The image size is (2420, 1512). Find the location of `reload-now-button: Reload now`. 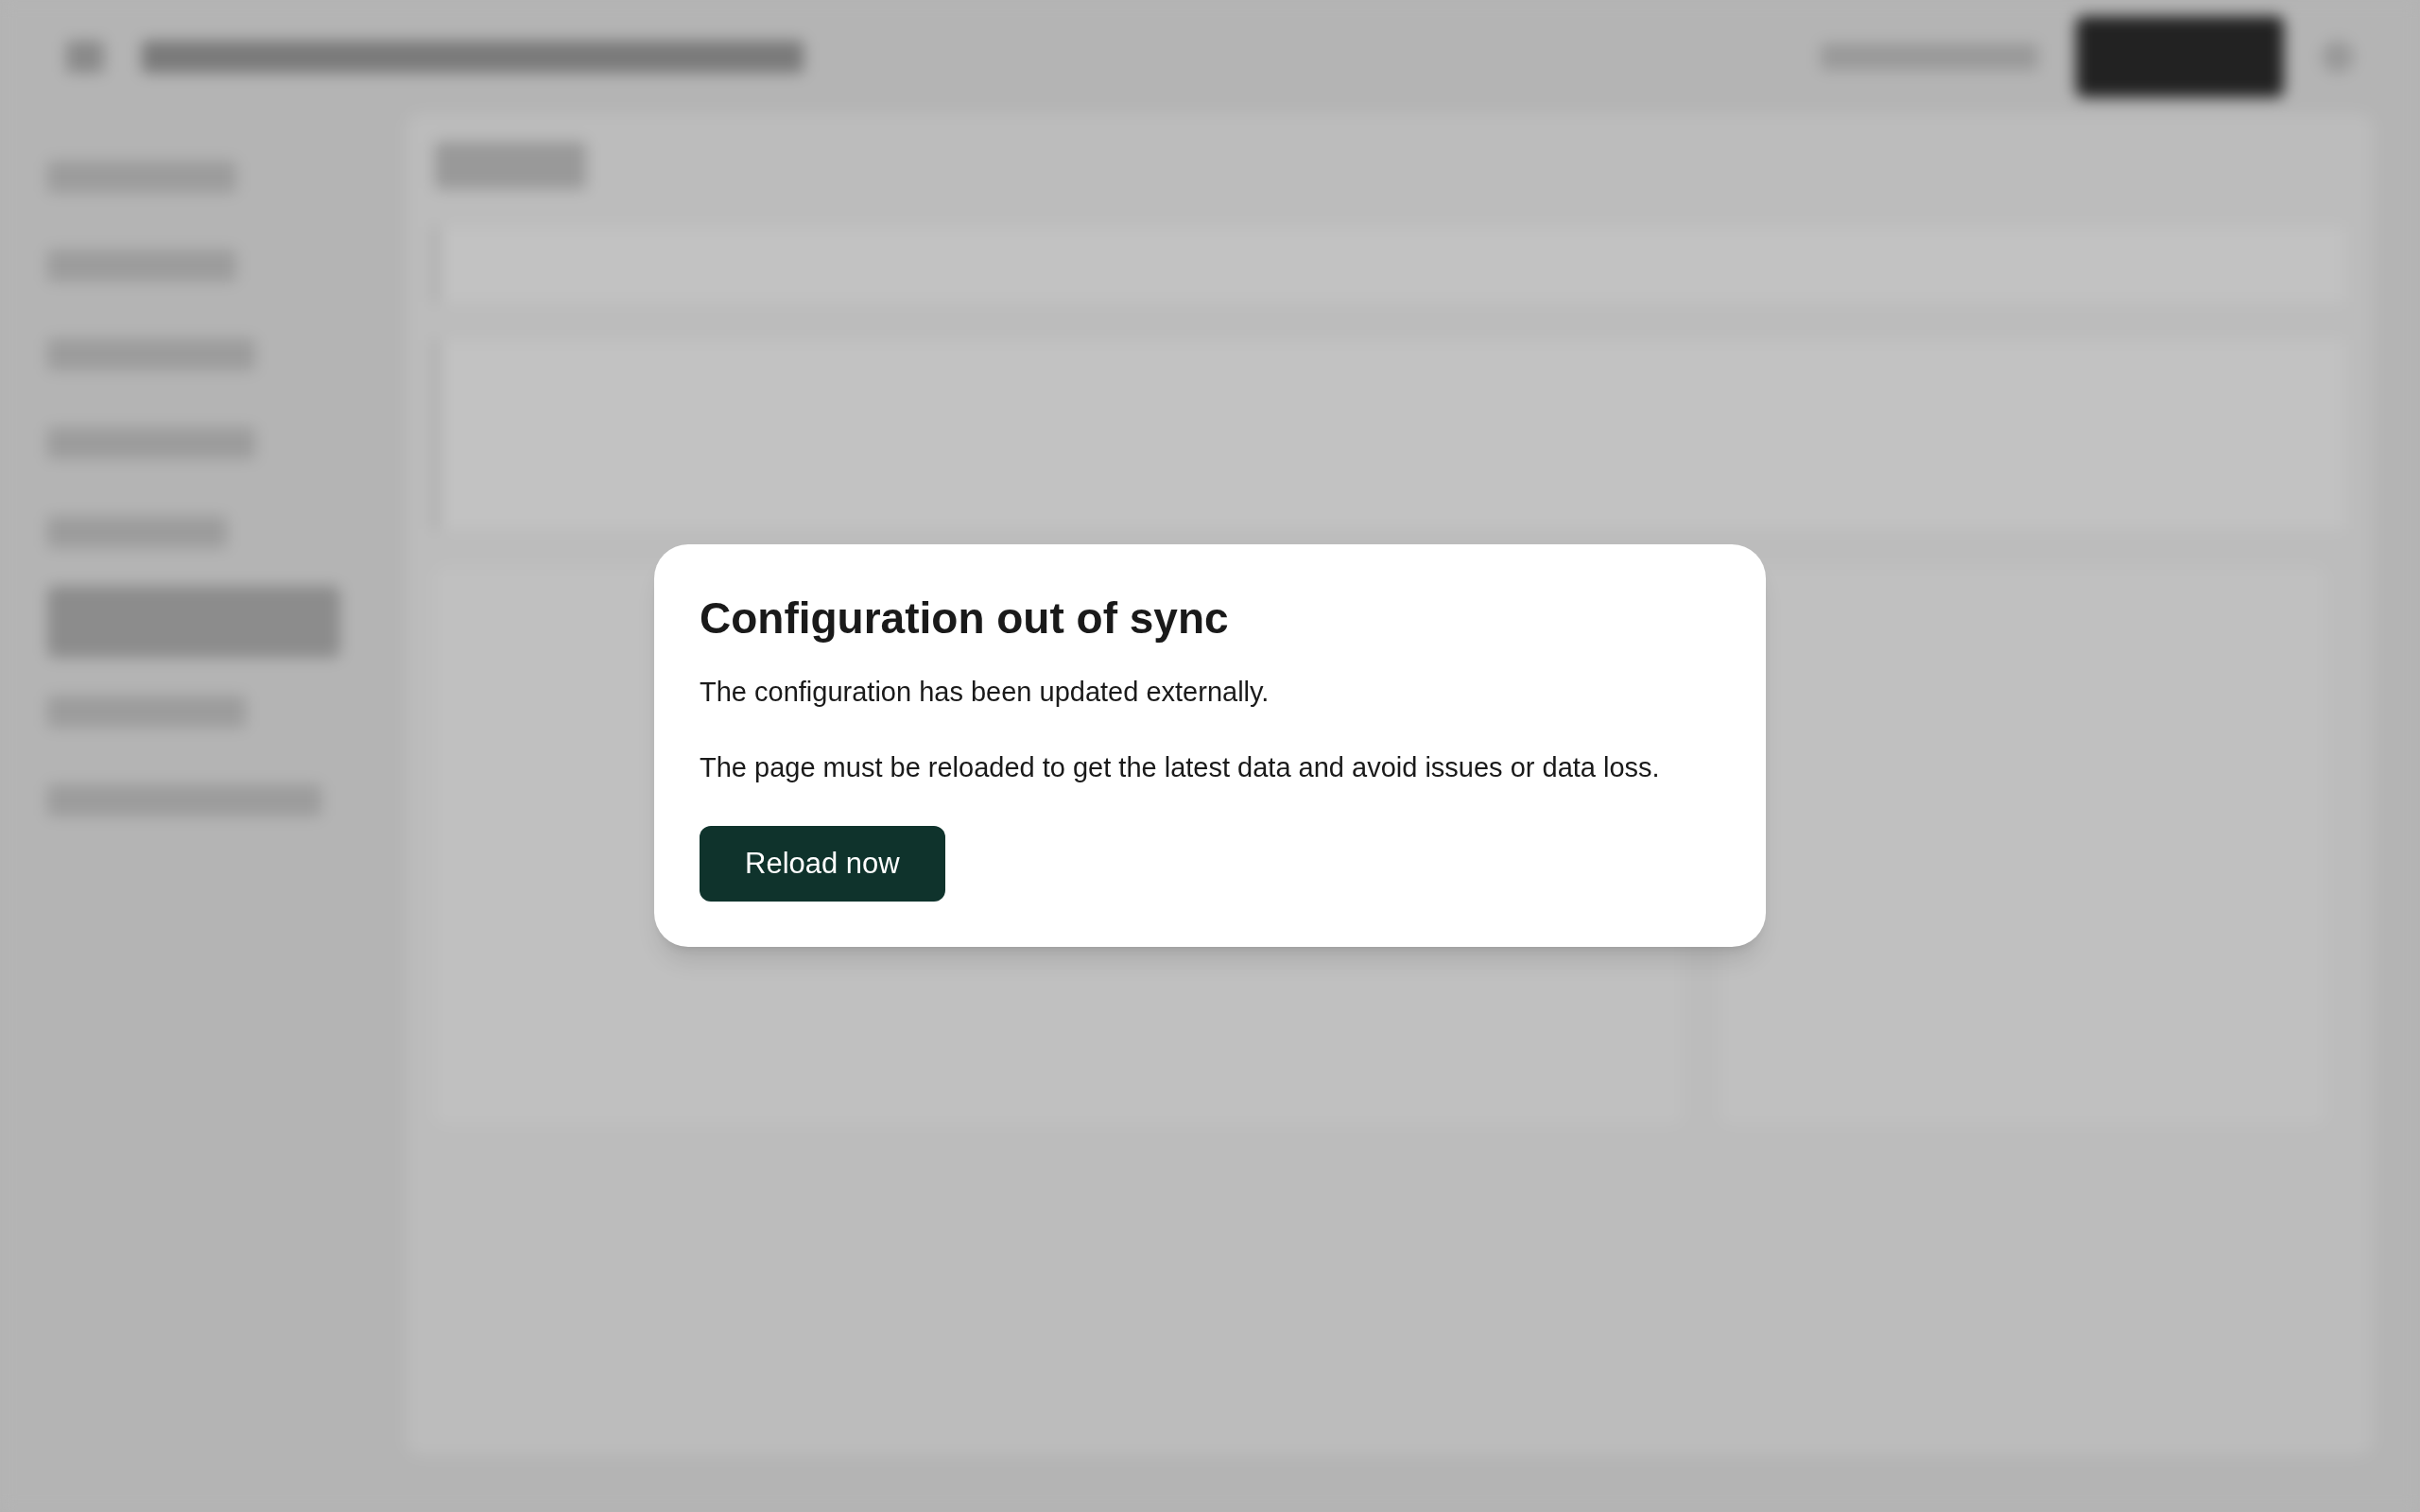

reload-now-button: Reload now is located at coordinates (822, 864).